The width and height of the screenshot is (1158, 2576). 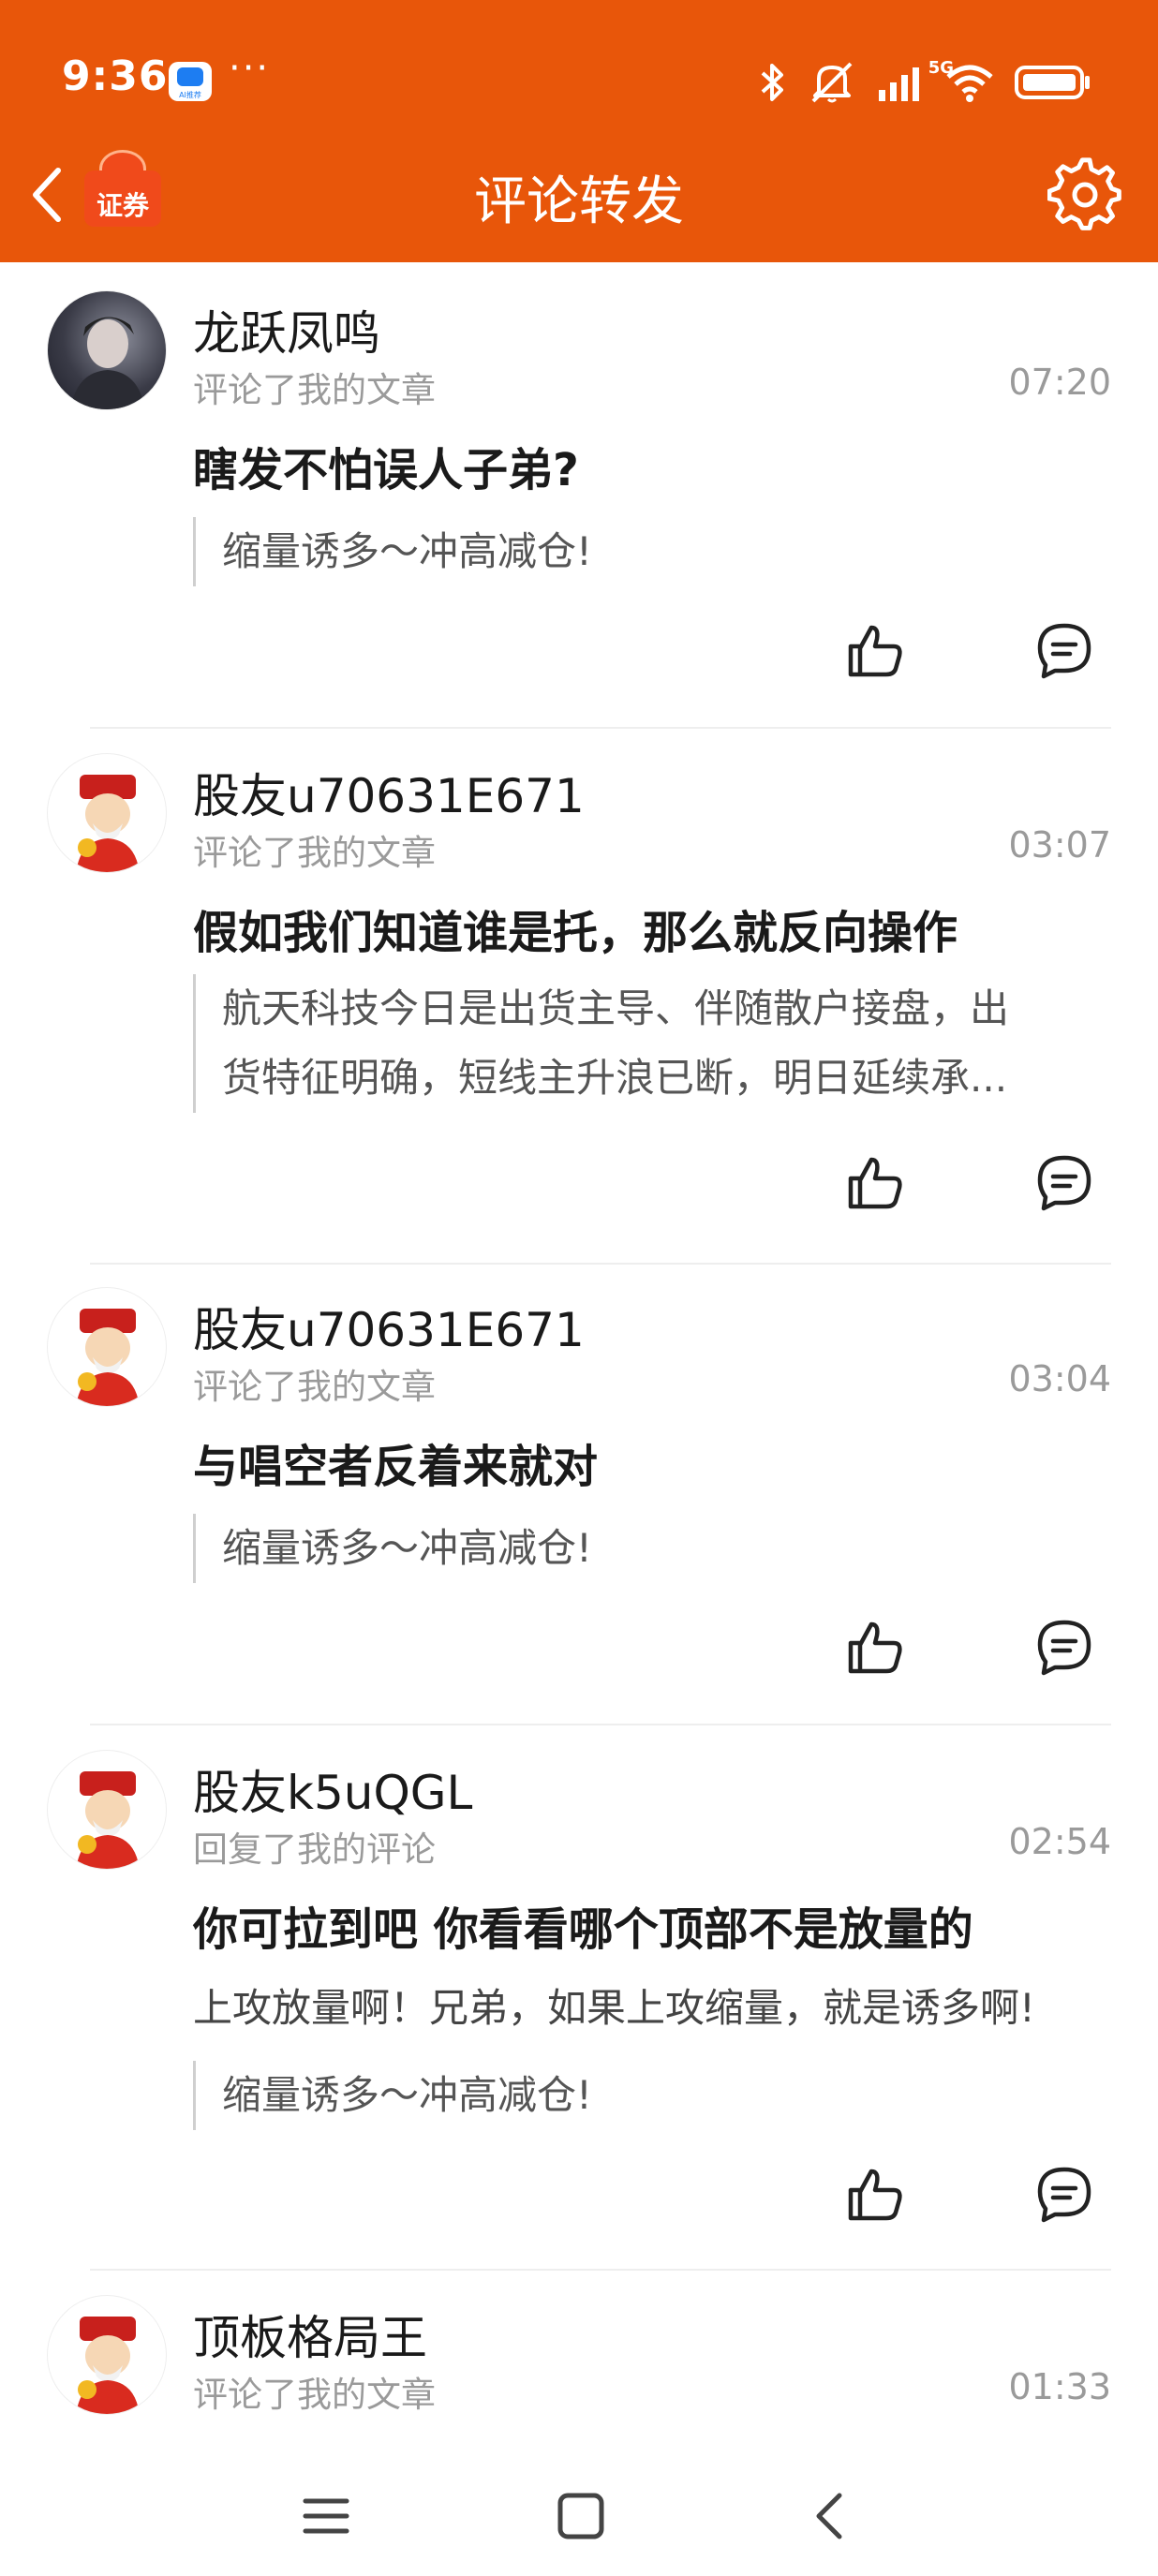 I want to click on action-text: 回复了我的评论, so click(x=314, y=1849).